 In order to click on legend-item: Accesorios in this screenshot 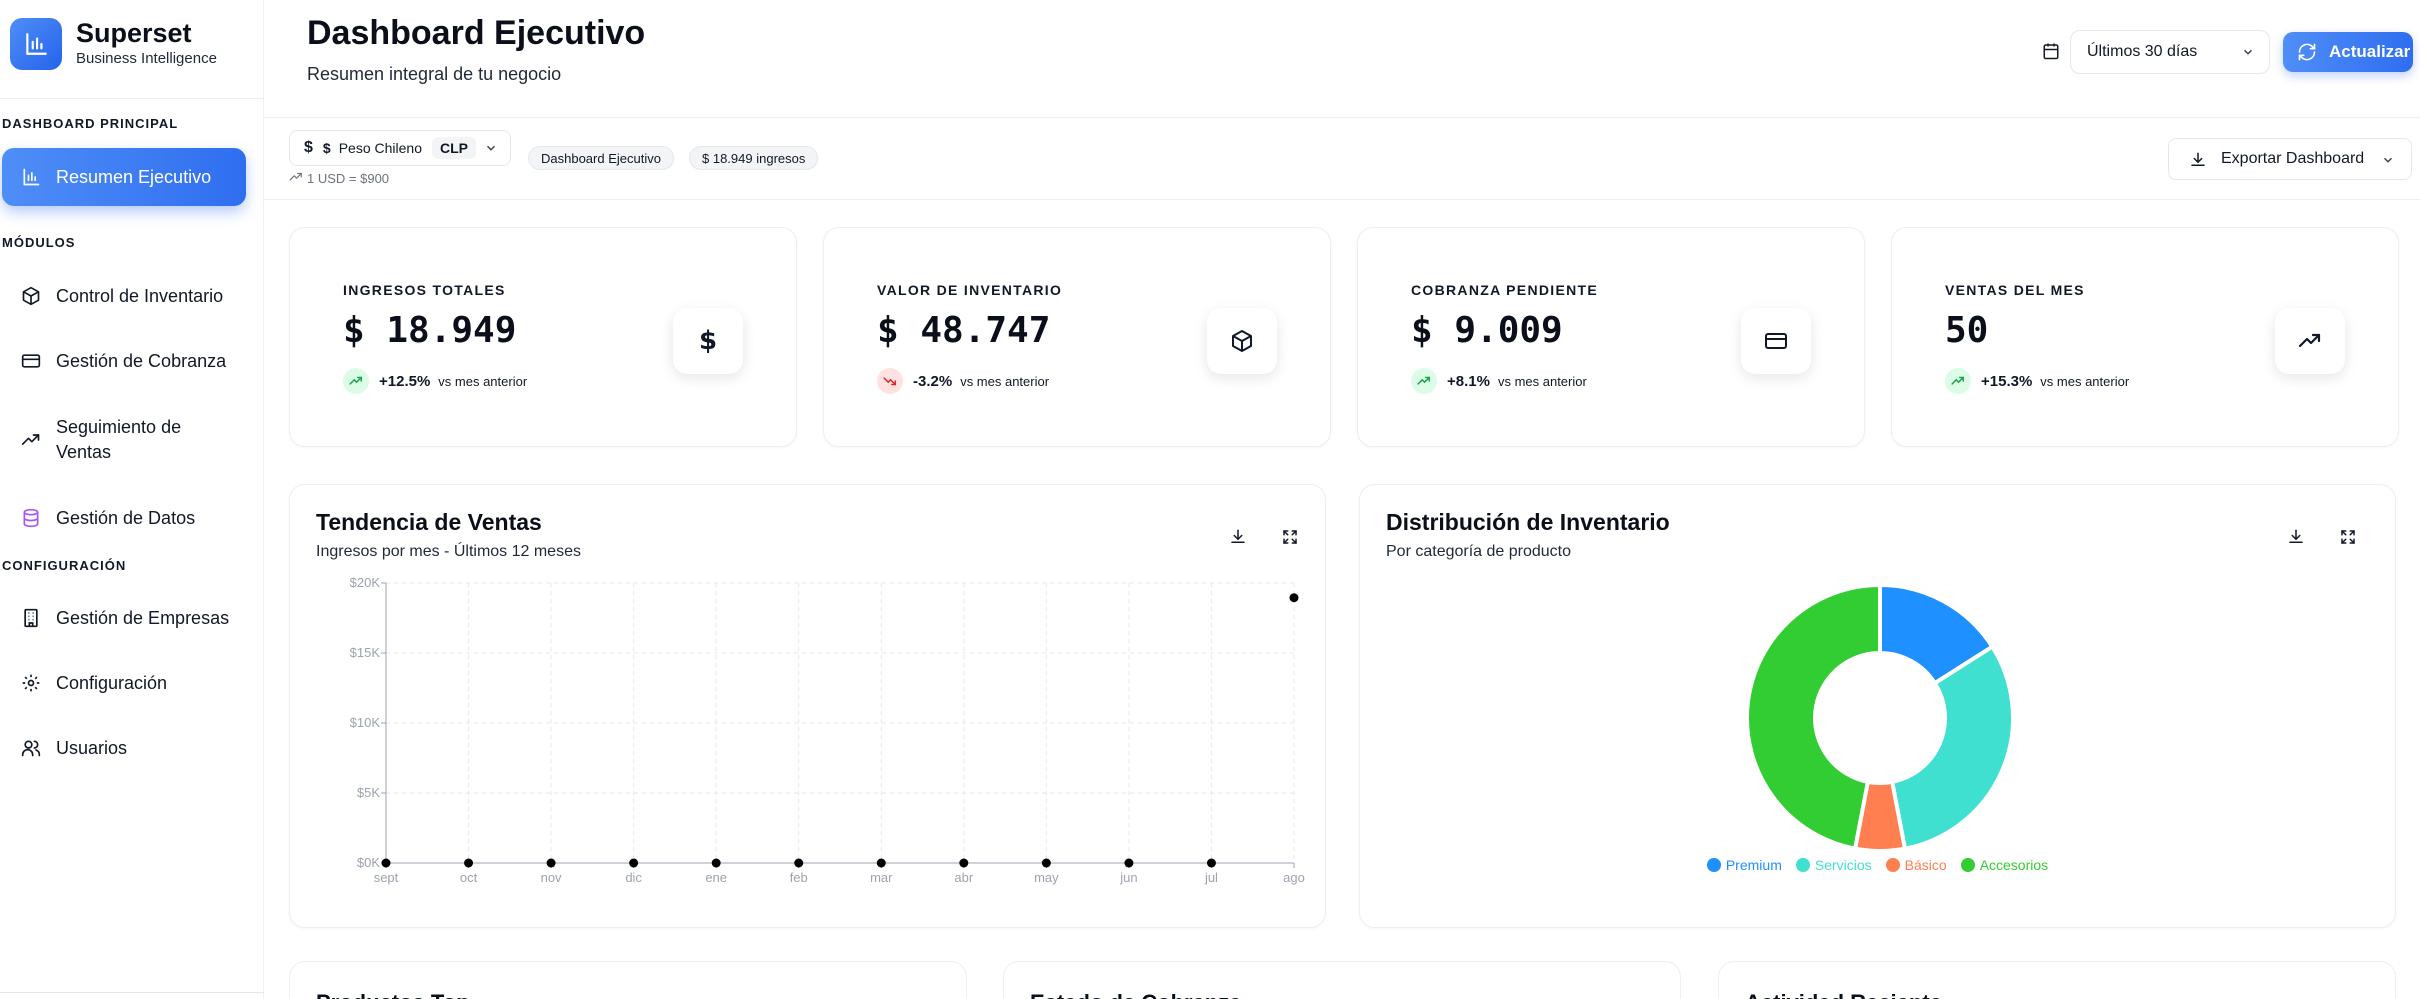, I will do `click(2004, 865)`.